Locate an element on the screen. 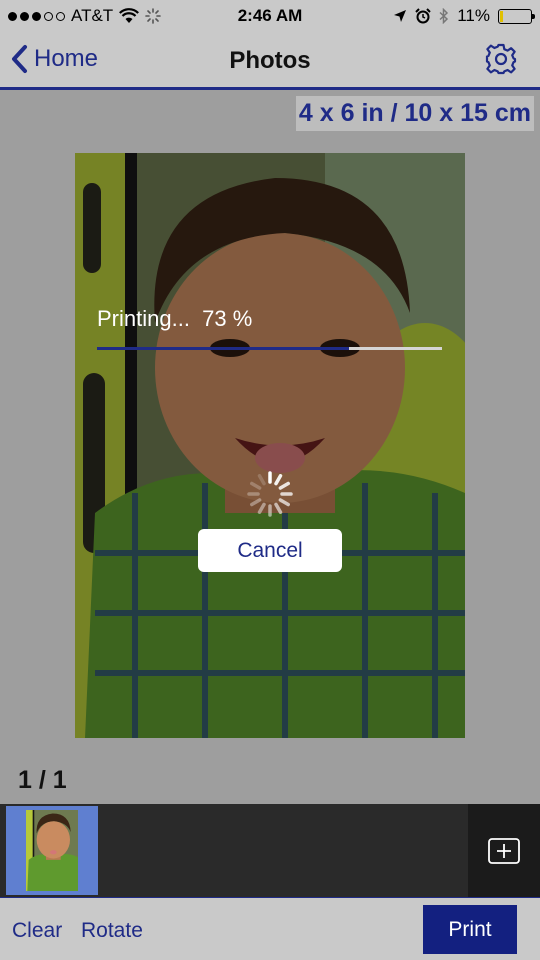  plus-square-icon is located at coordinates (504, 851).